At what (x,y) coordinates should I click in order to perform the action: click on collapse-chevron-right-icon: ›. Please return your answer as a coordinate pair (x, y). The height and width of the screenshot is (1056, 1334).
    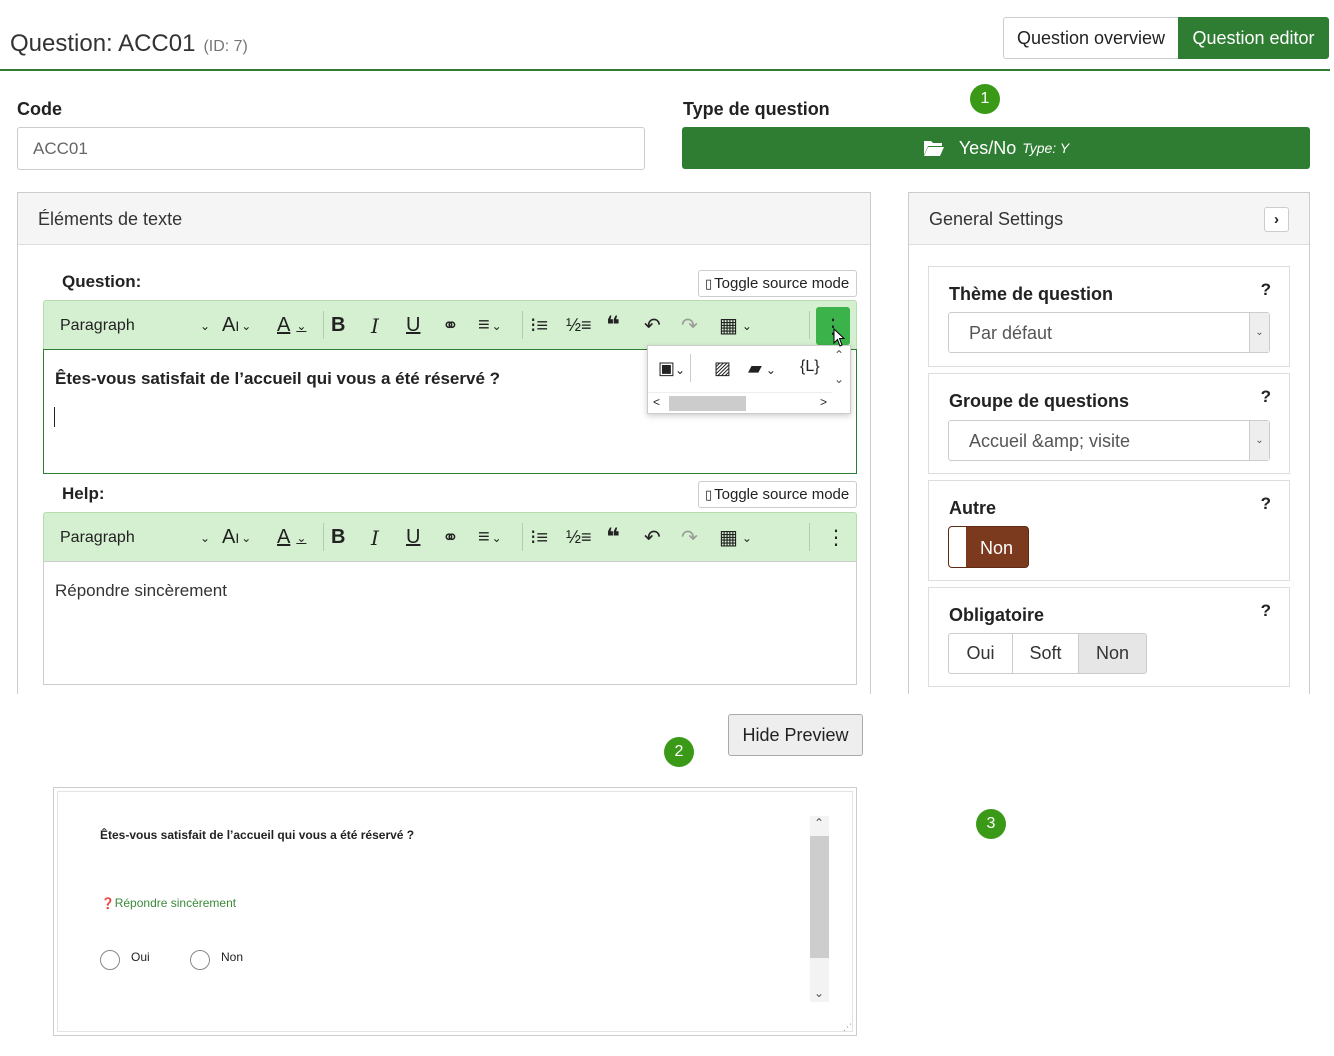
    Looking at the image, I should click on (1276, 219).